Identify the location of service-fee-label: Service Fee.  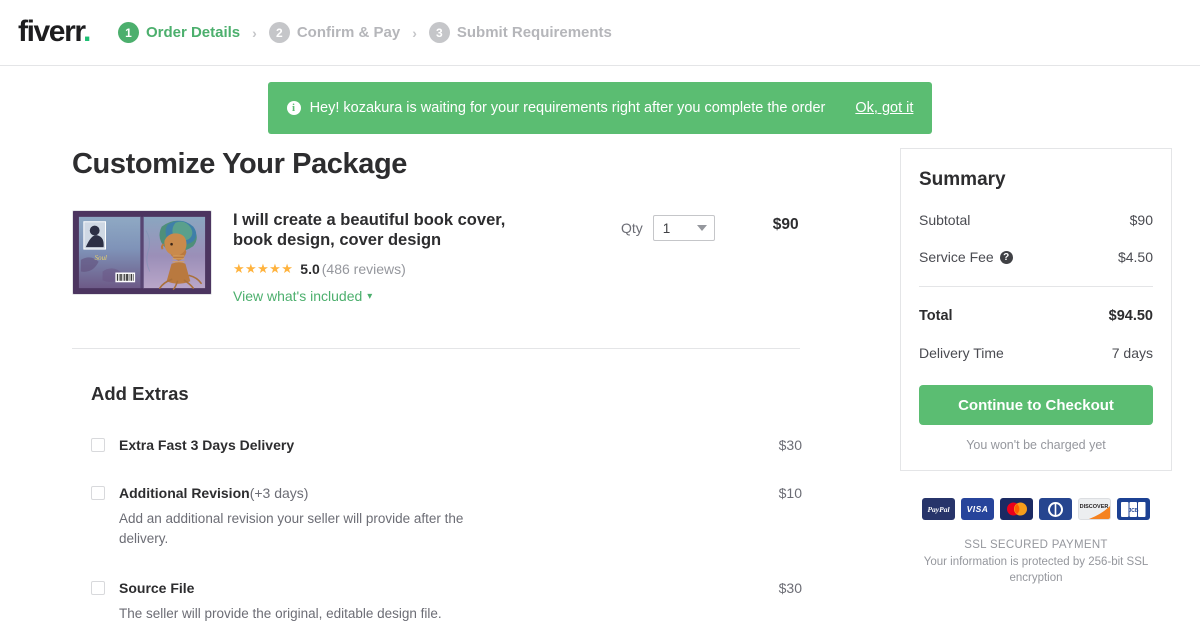
(956, 257).